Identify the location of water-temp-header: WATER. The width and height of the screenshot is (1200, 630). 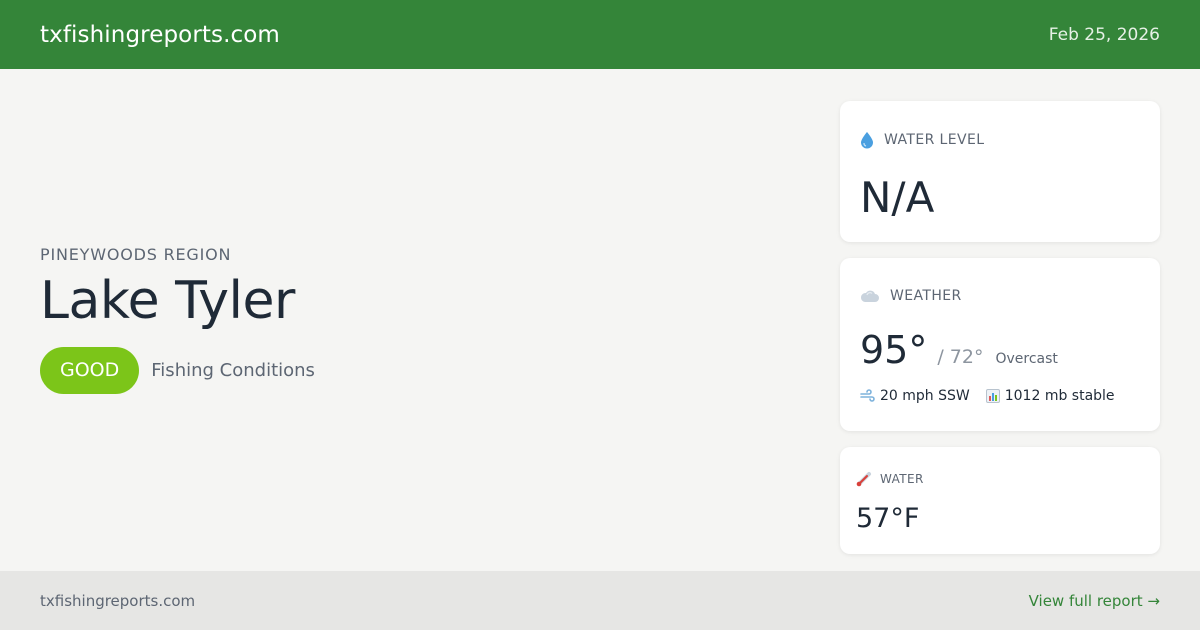
(890, 479).